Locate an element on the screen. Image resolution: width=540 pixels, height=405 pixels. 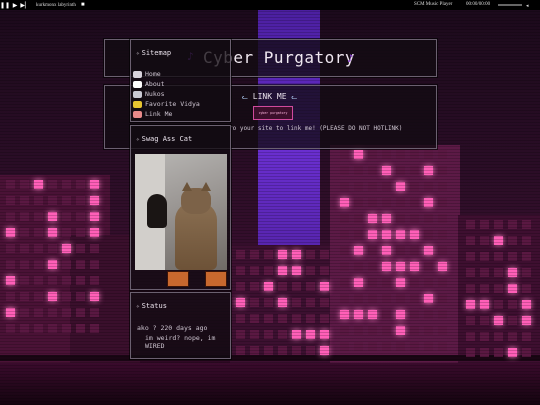
player-title: SCM Music Player is located at coordinates (433, 4).